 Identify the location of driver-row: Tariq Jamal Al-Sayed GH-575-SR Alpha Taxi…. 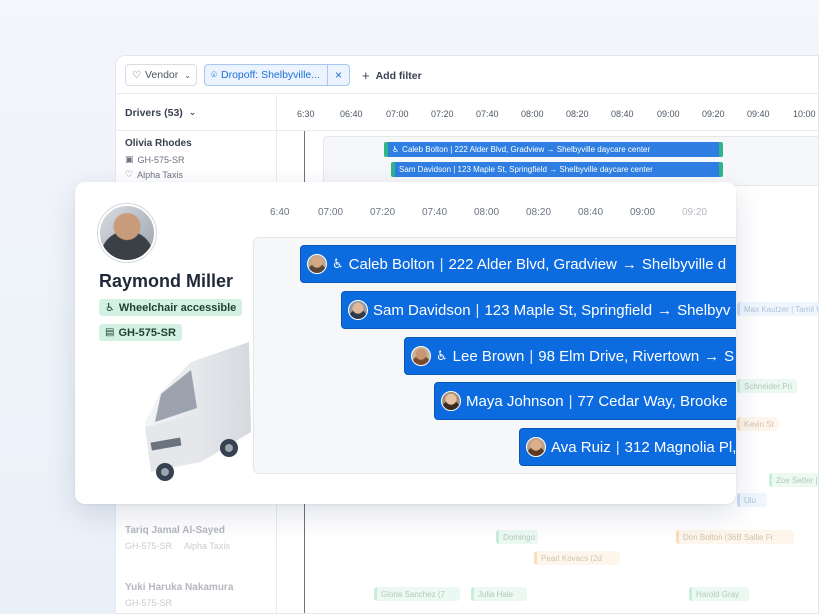
(177, 540).